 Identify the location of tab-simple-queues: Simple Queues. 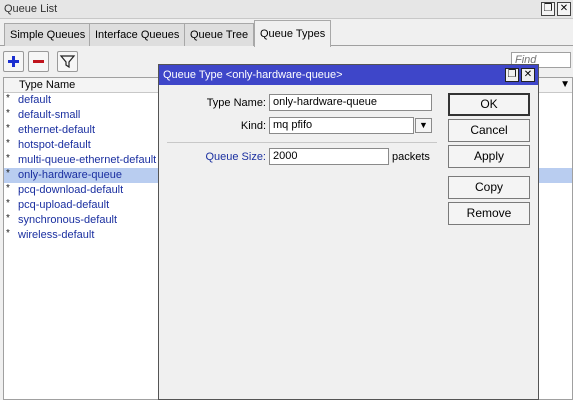
(48, 34).